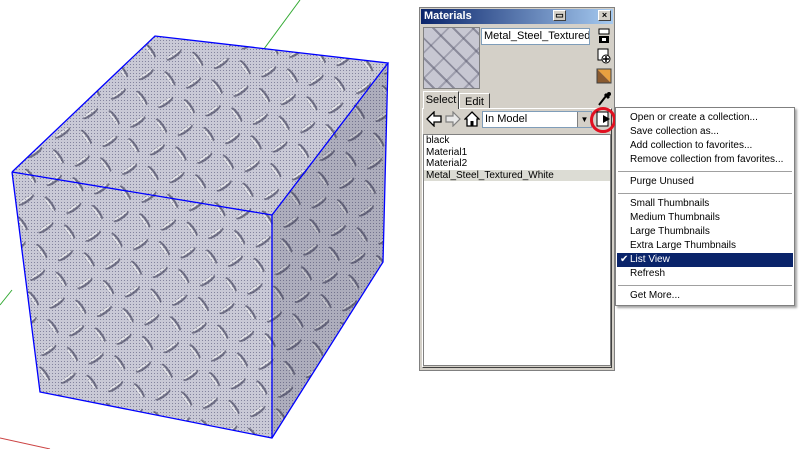  What do you see at coordinates (624, 259) in the screenshot?
I see `checkmark-icon: ✔` at bounding box center [624, 259].